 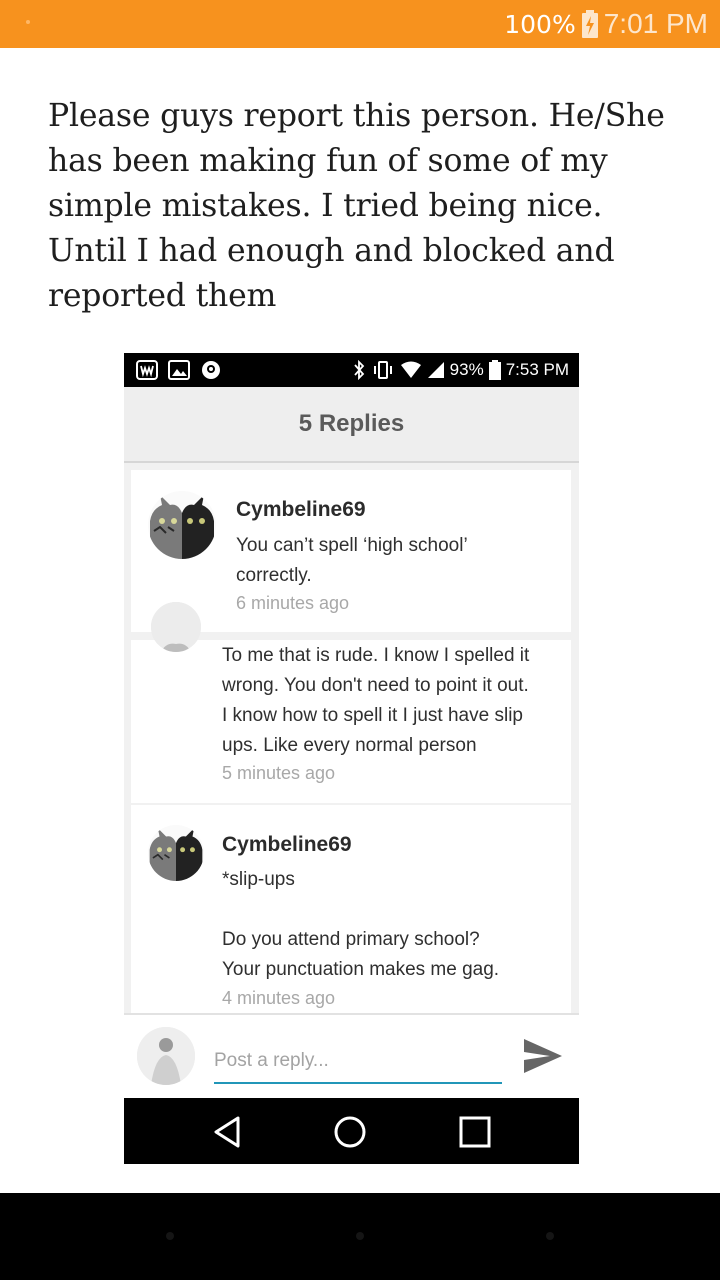 I want to click on replies-title: 5 Replies, so click(x=351, y=423).